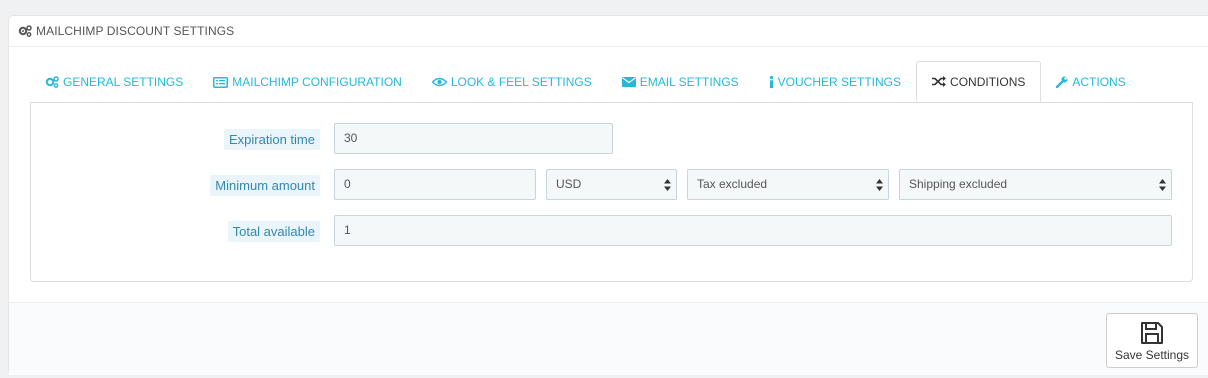 This screenshot has height=378, width=1208. Describe the element at coordinates (771, 82) in the screenshot. I see `info-icon` at that location.